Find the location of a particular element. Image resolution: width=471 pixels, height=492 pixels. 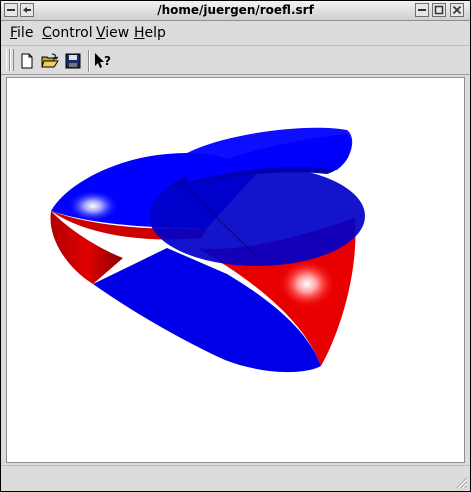

menu-control: Control is located at coordinates (67, 33).